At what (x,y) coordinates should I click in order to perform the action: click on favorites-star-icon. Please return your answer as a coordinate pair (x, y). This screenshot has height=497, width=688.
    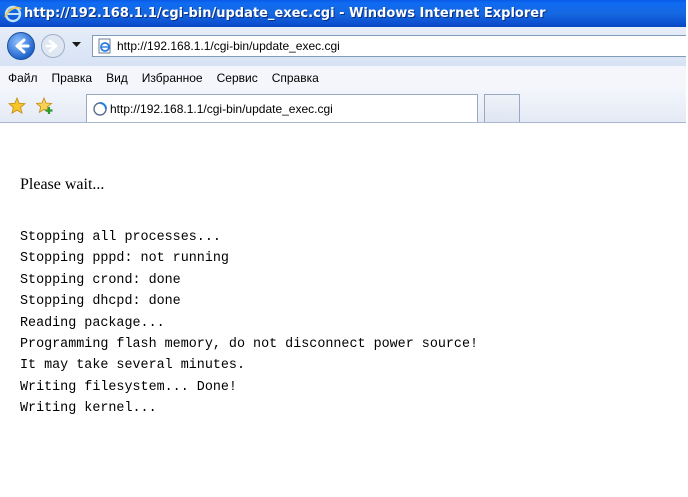
    Looking at the image, I should click on (17, 105).